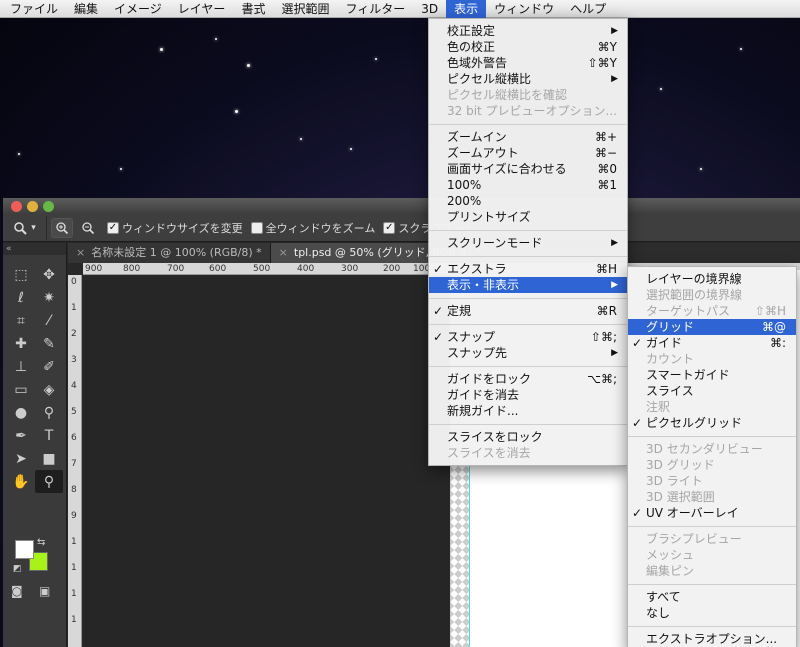 Image resolution: width=800 pixels, height=647 pixels. What do you see at coordinates (17, 569) in the screenshot?
I see `default-colors-icon: ◩` at bounding box center [17, 569].